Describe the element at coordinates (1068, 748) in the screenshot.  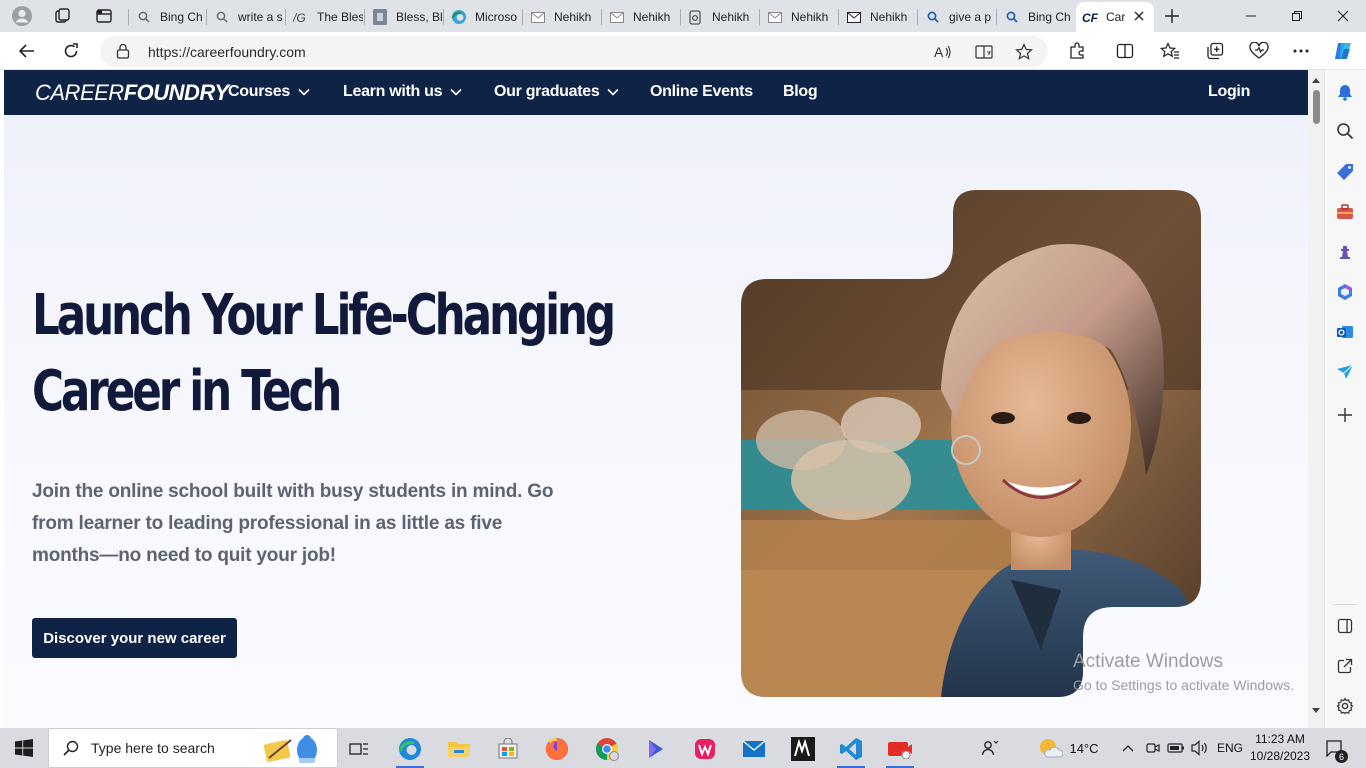
I see `weather-widget: 14°C` at that location.